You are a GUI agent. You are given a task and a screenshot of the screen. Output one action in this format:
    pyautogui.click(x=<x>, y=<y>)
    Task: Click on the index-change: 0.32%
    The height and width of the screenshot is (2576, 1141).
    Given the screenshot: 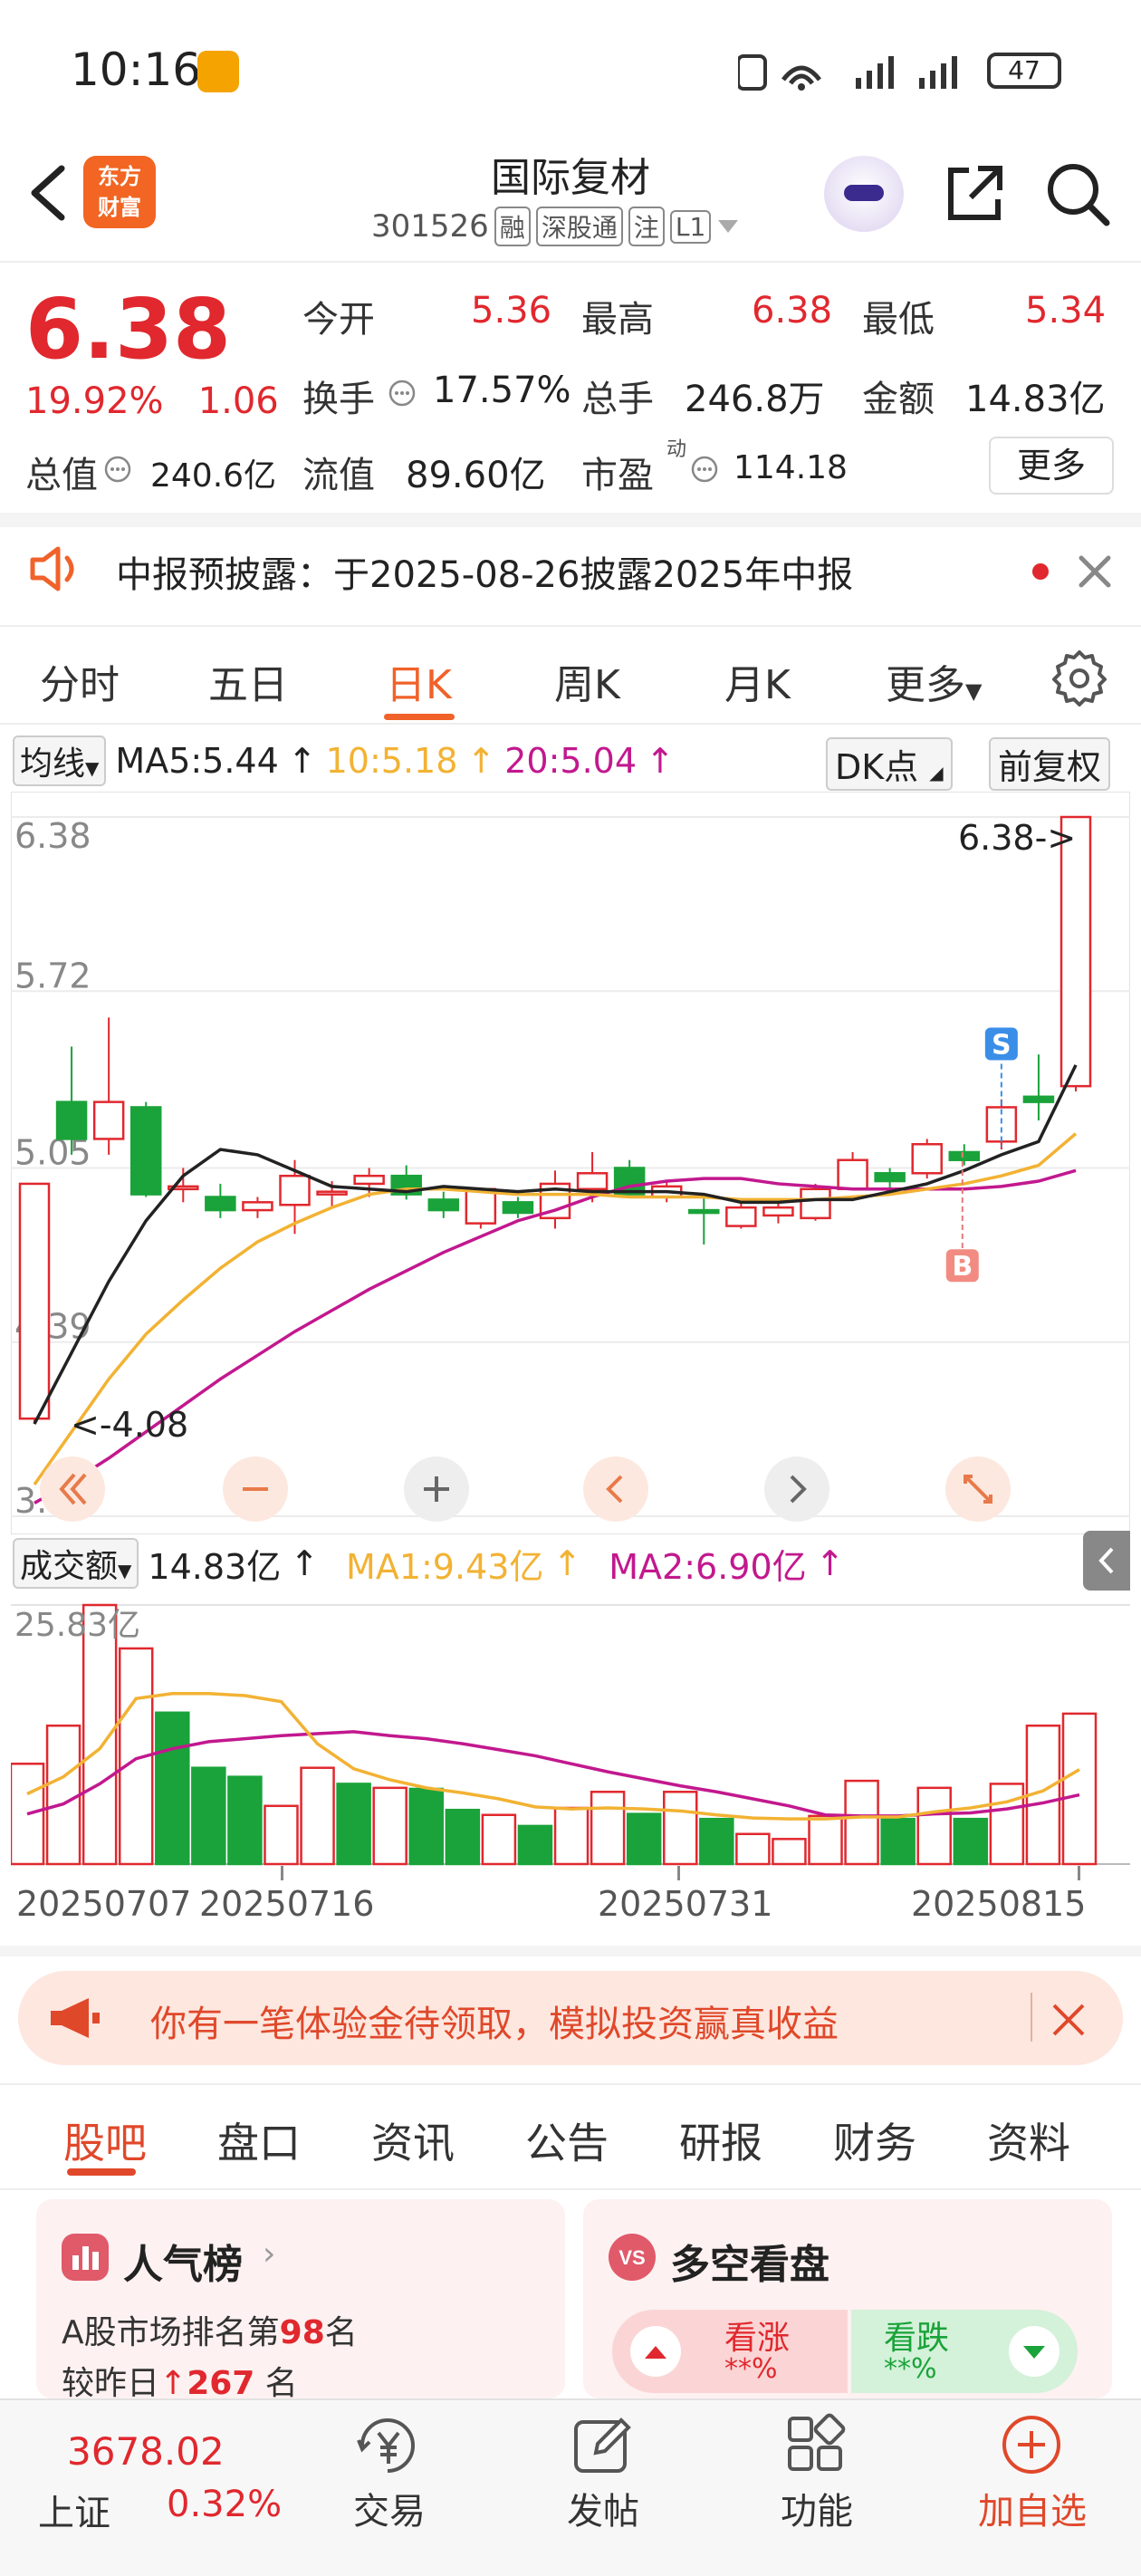 What is the action you would take?
    pyautogui.click(x=225, y=2504)
    